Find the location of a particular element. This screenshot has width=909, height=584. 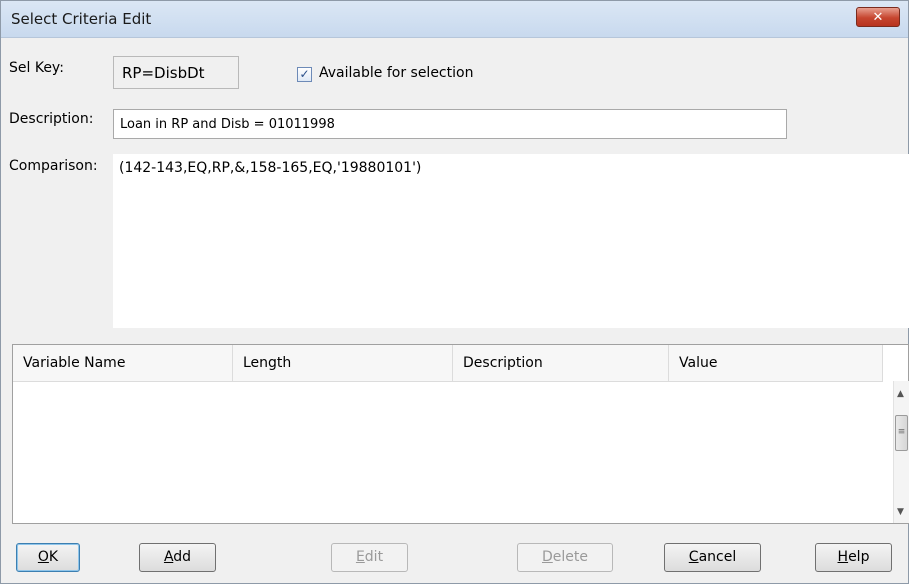

scroll-up-icon: ▲ is located at coordinates (900, 394).